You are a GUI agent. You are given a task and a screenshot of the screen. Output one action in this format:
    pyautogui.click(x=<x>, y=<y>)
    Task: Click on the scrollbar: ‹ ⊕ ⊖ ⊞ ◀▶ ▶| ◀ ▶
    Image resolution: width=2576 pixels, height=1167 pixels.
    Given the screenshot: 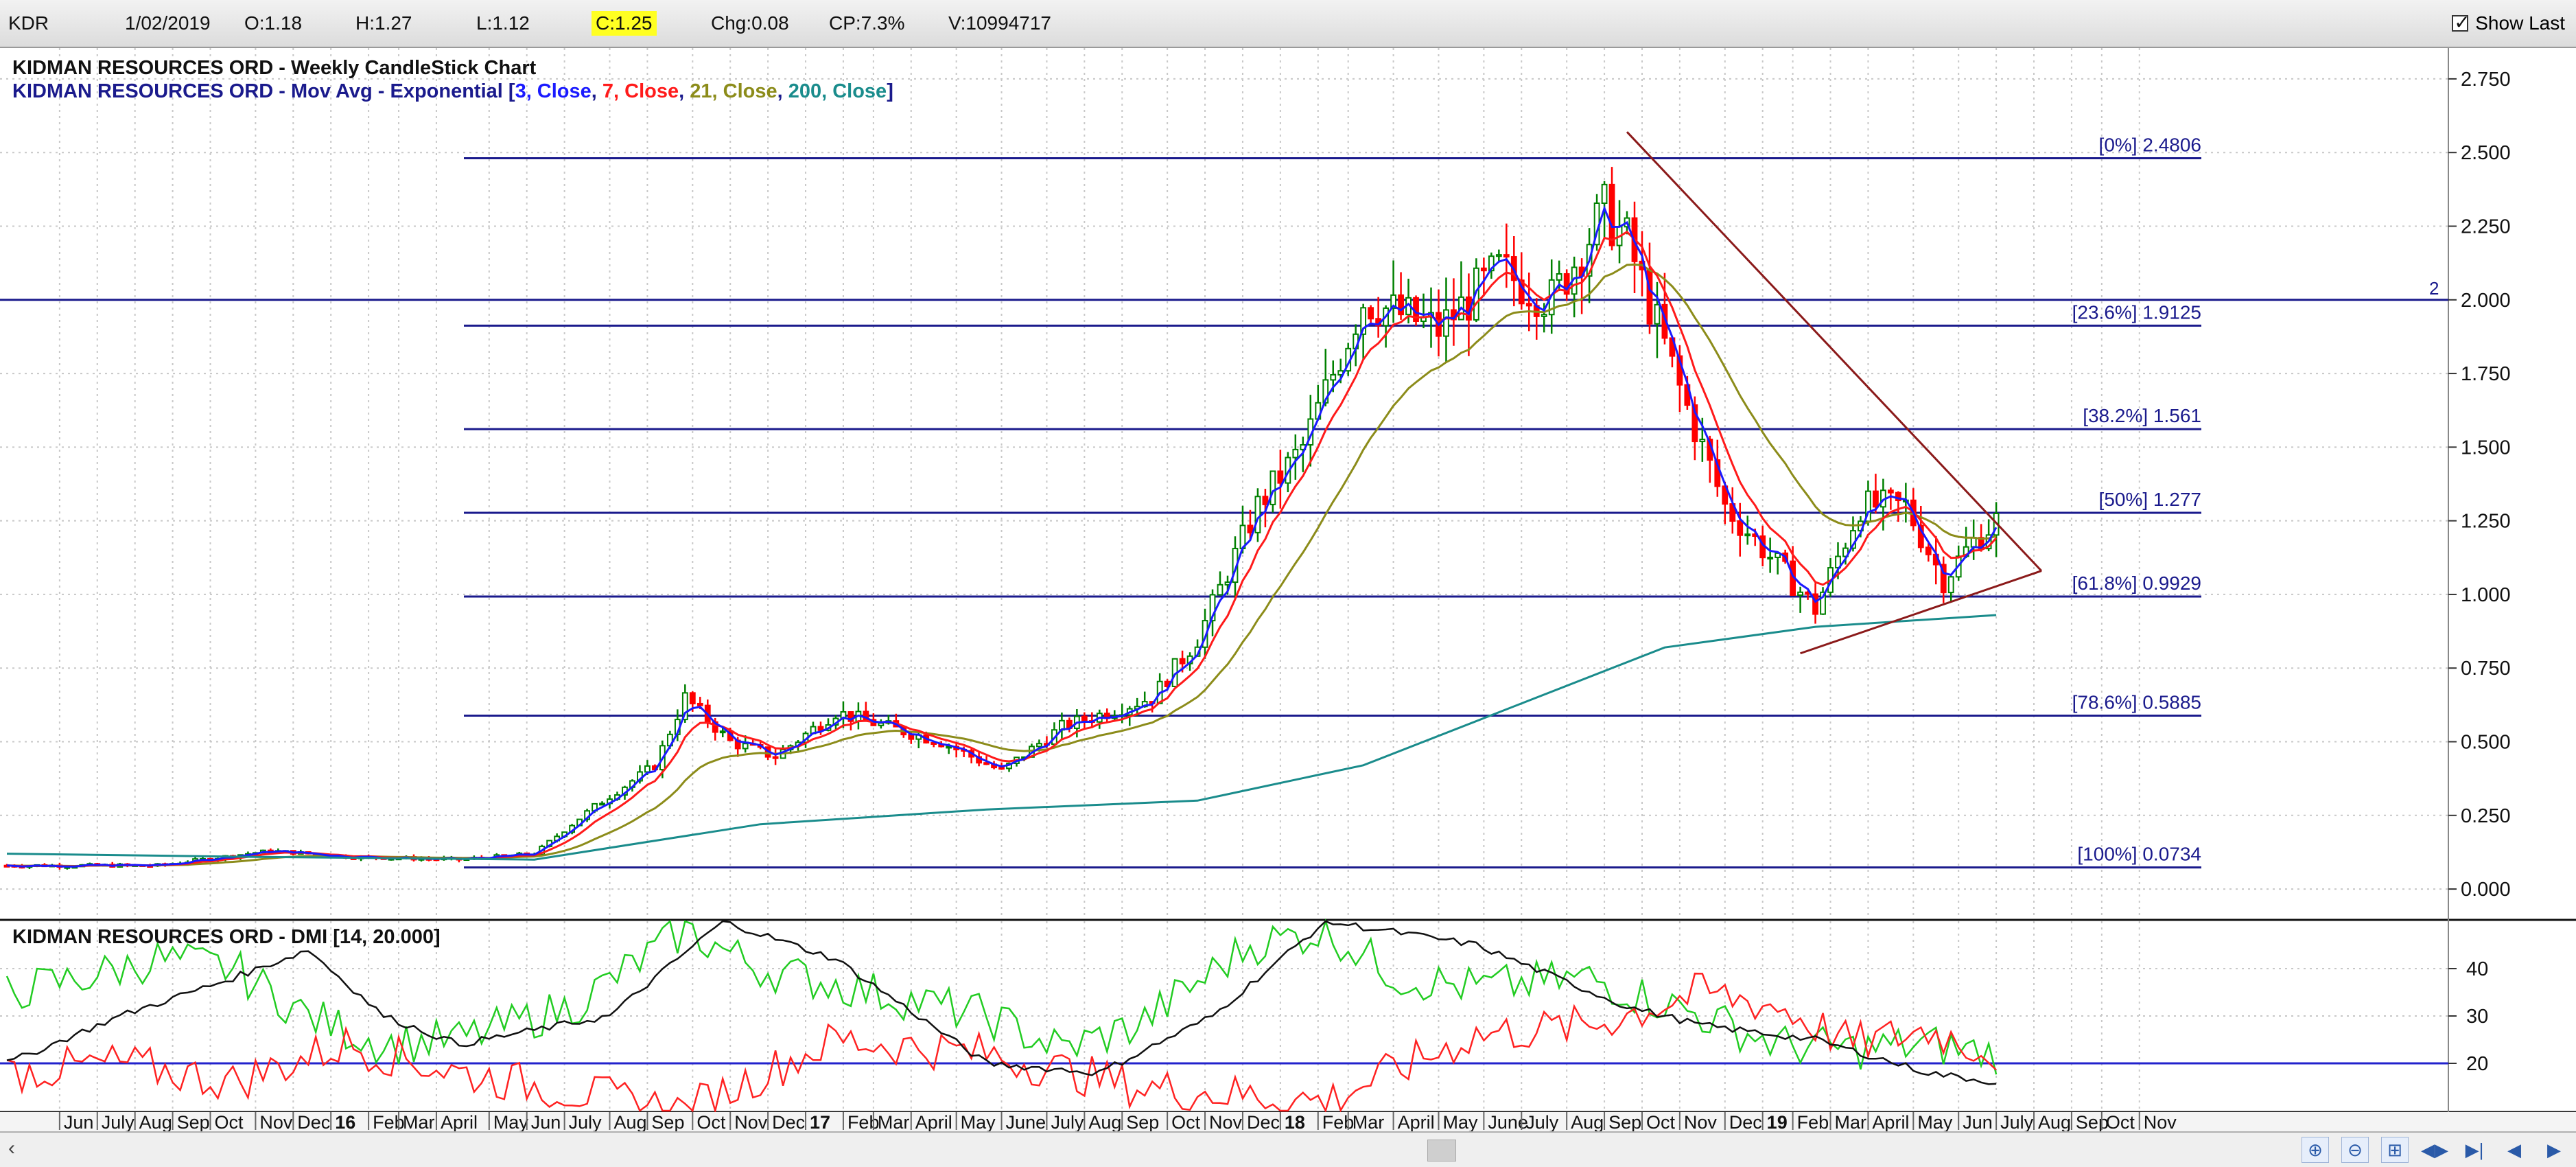 What is the action you would take?
    pyautogui.click(x=1288, y=1149)
    